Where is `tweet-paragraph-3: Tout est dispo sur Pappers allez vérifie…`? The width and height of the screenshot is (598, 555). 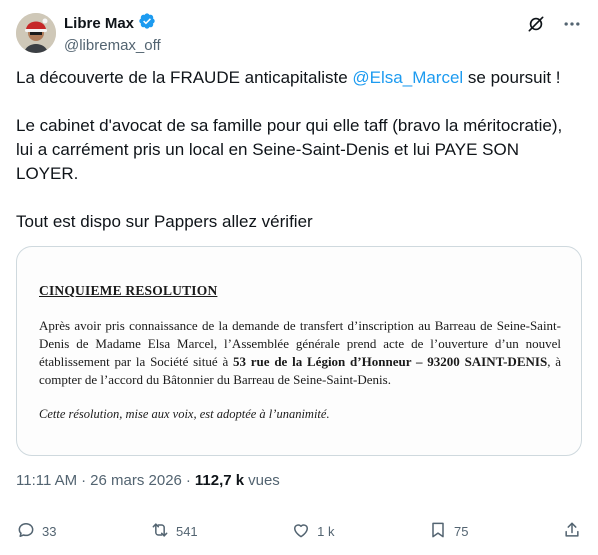 tweet-paragraph-3: Tout est dispo sur Pappers allez vérifie… is located at coordinates (164, 221).